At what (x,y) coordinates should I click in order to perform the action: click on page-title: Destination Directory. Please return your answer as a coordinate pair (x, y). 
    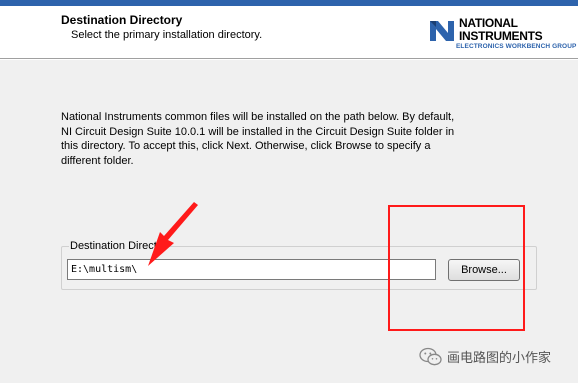
    Looking at the image, I should click on (122, 20).